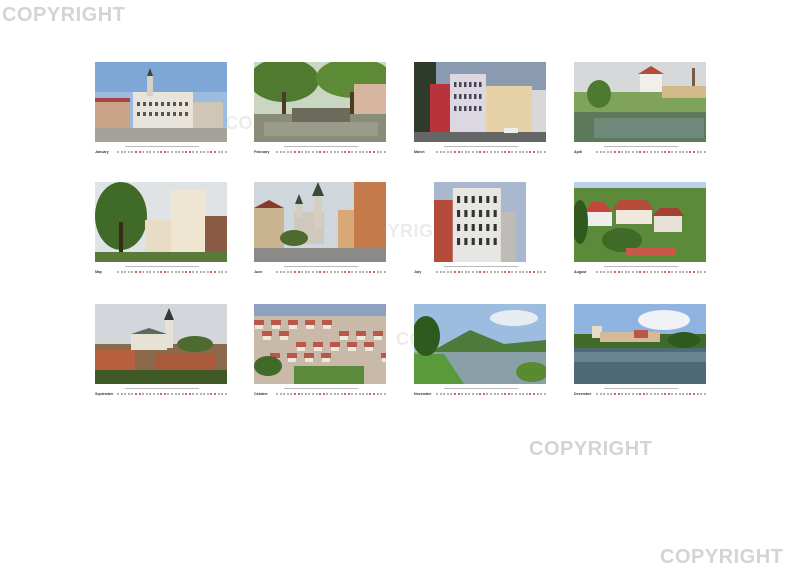 This screenshot has width=800, height=569. What do you see at coordinates (641, 354) in the screenshot?
I see `calendar-page-12: December` at bounding box center [641, 354].